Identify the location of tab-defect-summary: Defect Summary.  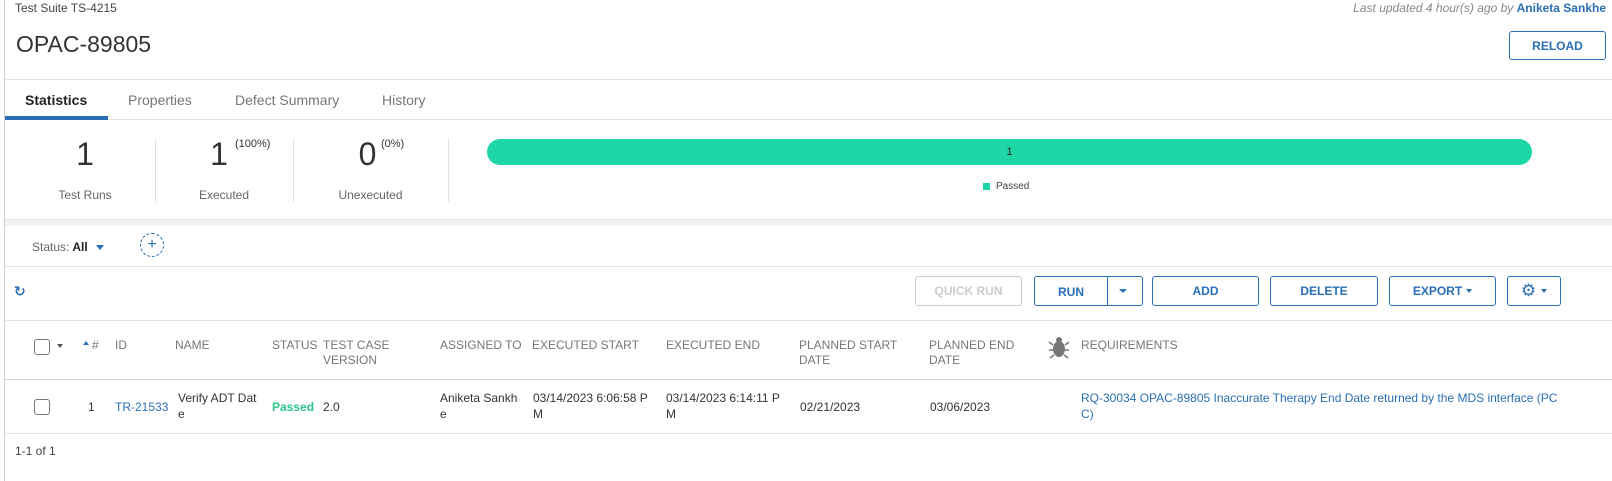
(287, 100).